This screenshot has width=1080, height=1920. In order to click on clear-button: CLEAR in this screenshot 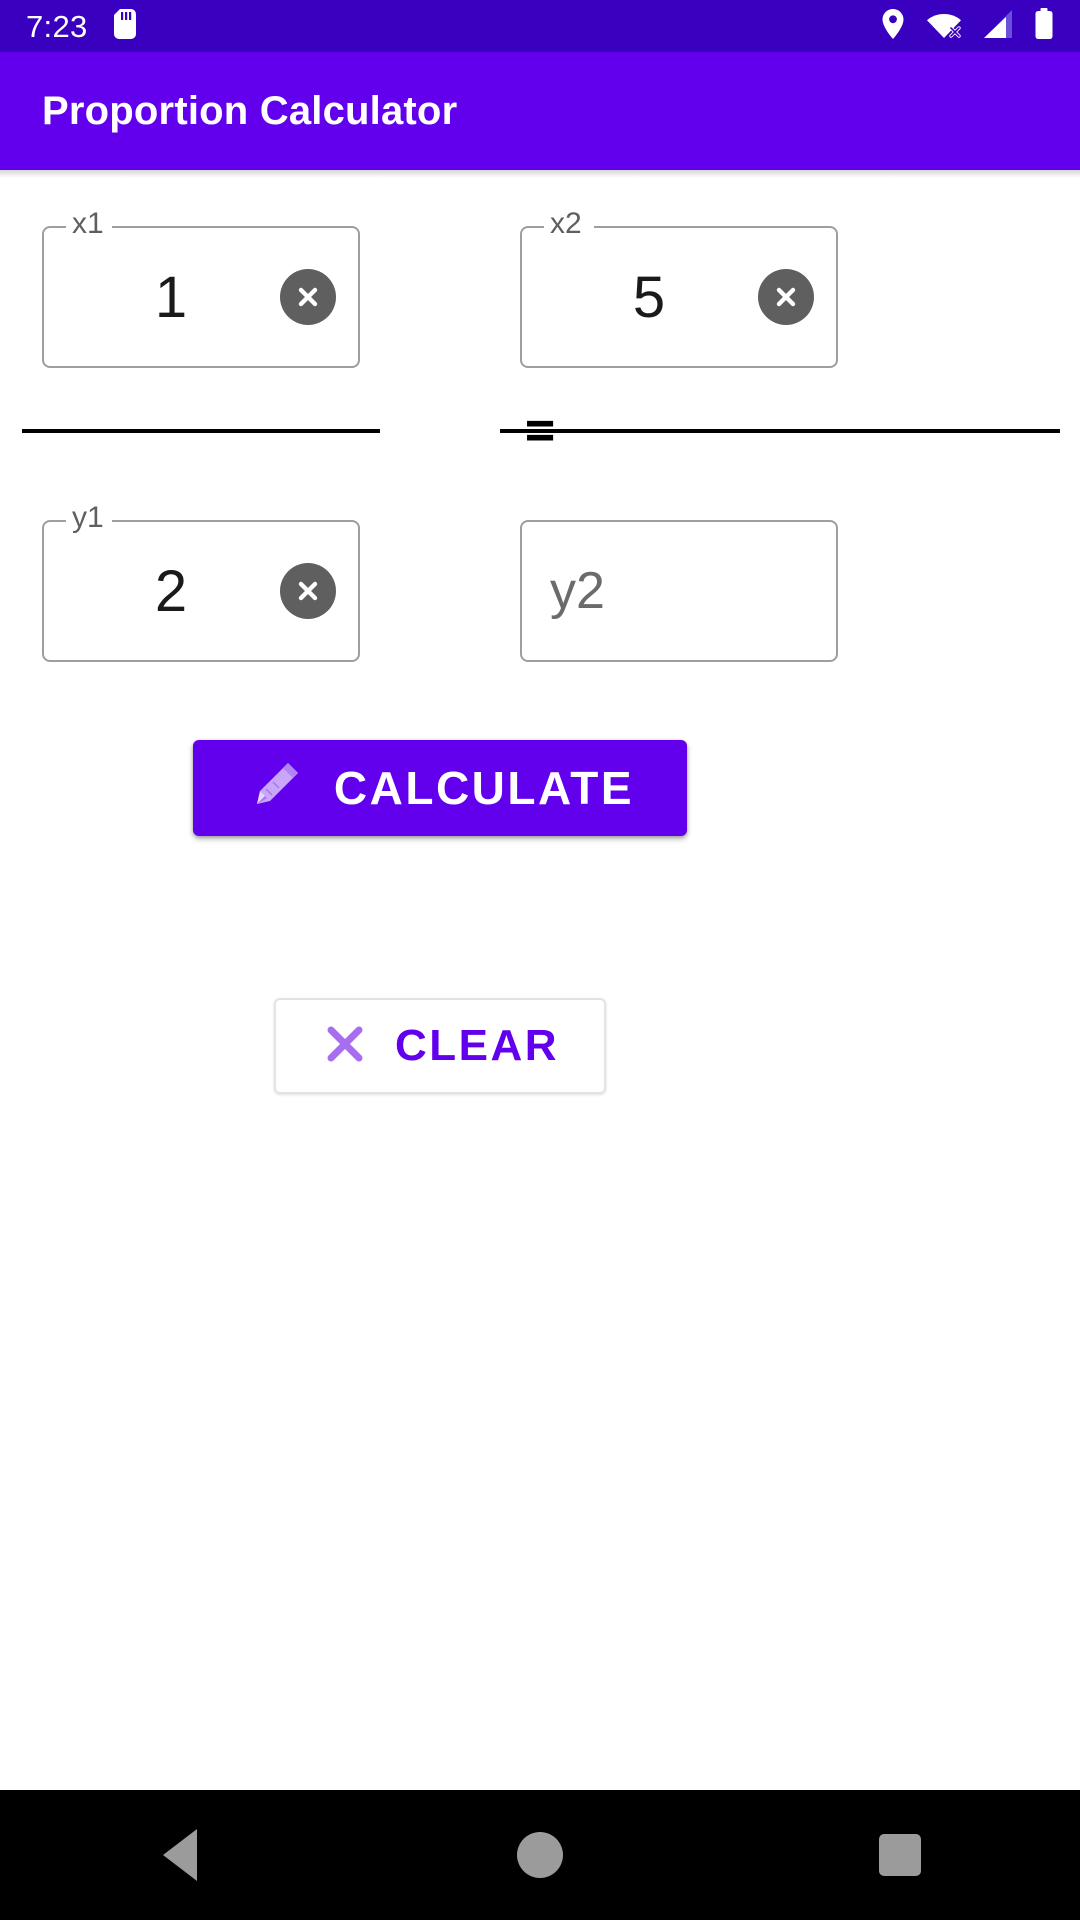, I will do `click(440, 1046)`.